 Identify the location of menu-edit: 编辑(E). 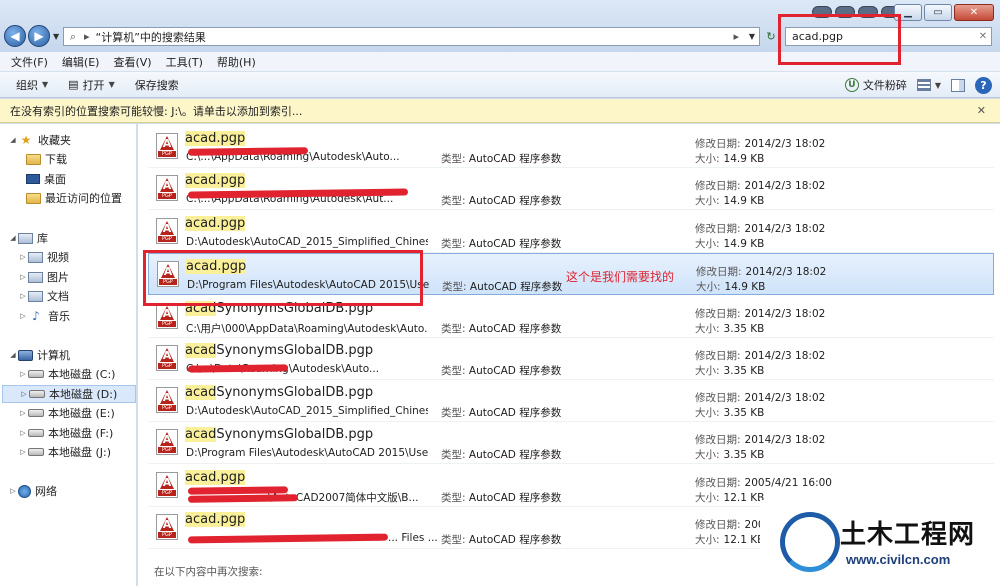
(81, 62).